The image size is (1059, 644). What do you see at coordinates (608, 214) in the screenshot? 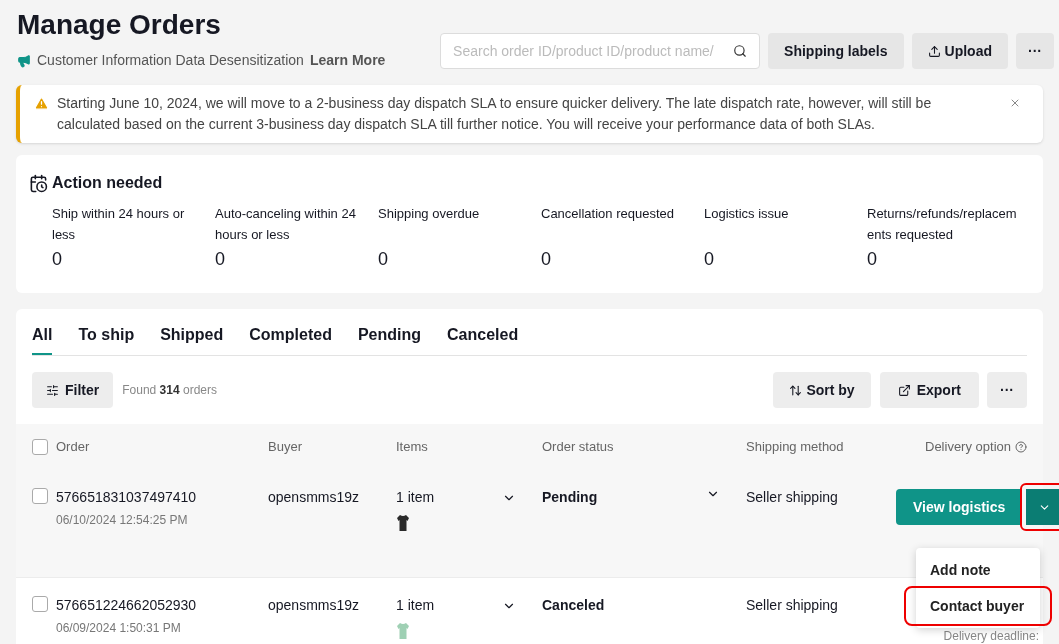
I see `metric-label: Cancellation requested` at bounding box center [608, 214].